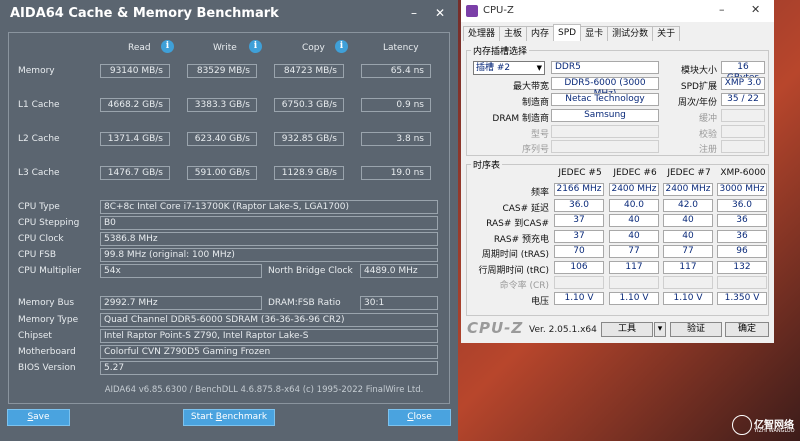 The image size is (800, 441). What do you see at coordinates (594, 33) in the screenshot?
I see `tab-graphics: 显卡` at bounding box center [594, 33].